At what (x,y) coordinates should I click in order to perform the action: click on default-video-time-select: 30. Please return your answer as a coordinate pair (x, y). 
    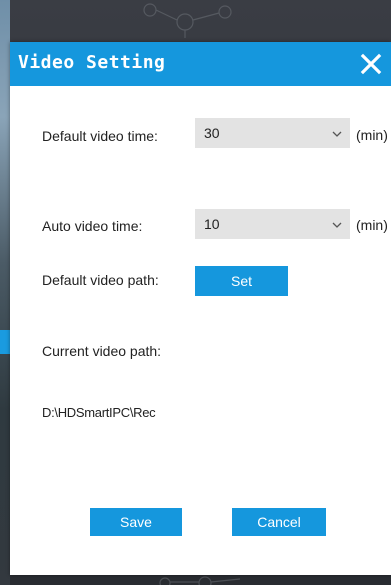
    Looking at the image, I should click on (272, 133).